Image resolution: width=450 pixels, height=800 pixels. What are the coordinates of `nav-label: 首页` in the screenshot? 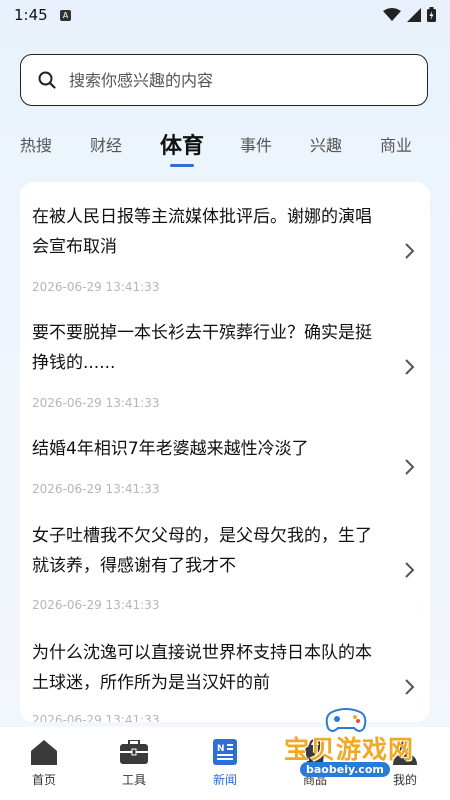 It's located at (43, 780).